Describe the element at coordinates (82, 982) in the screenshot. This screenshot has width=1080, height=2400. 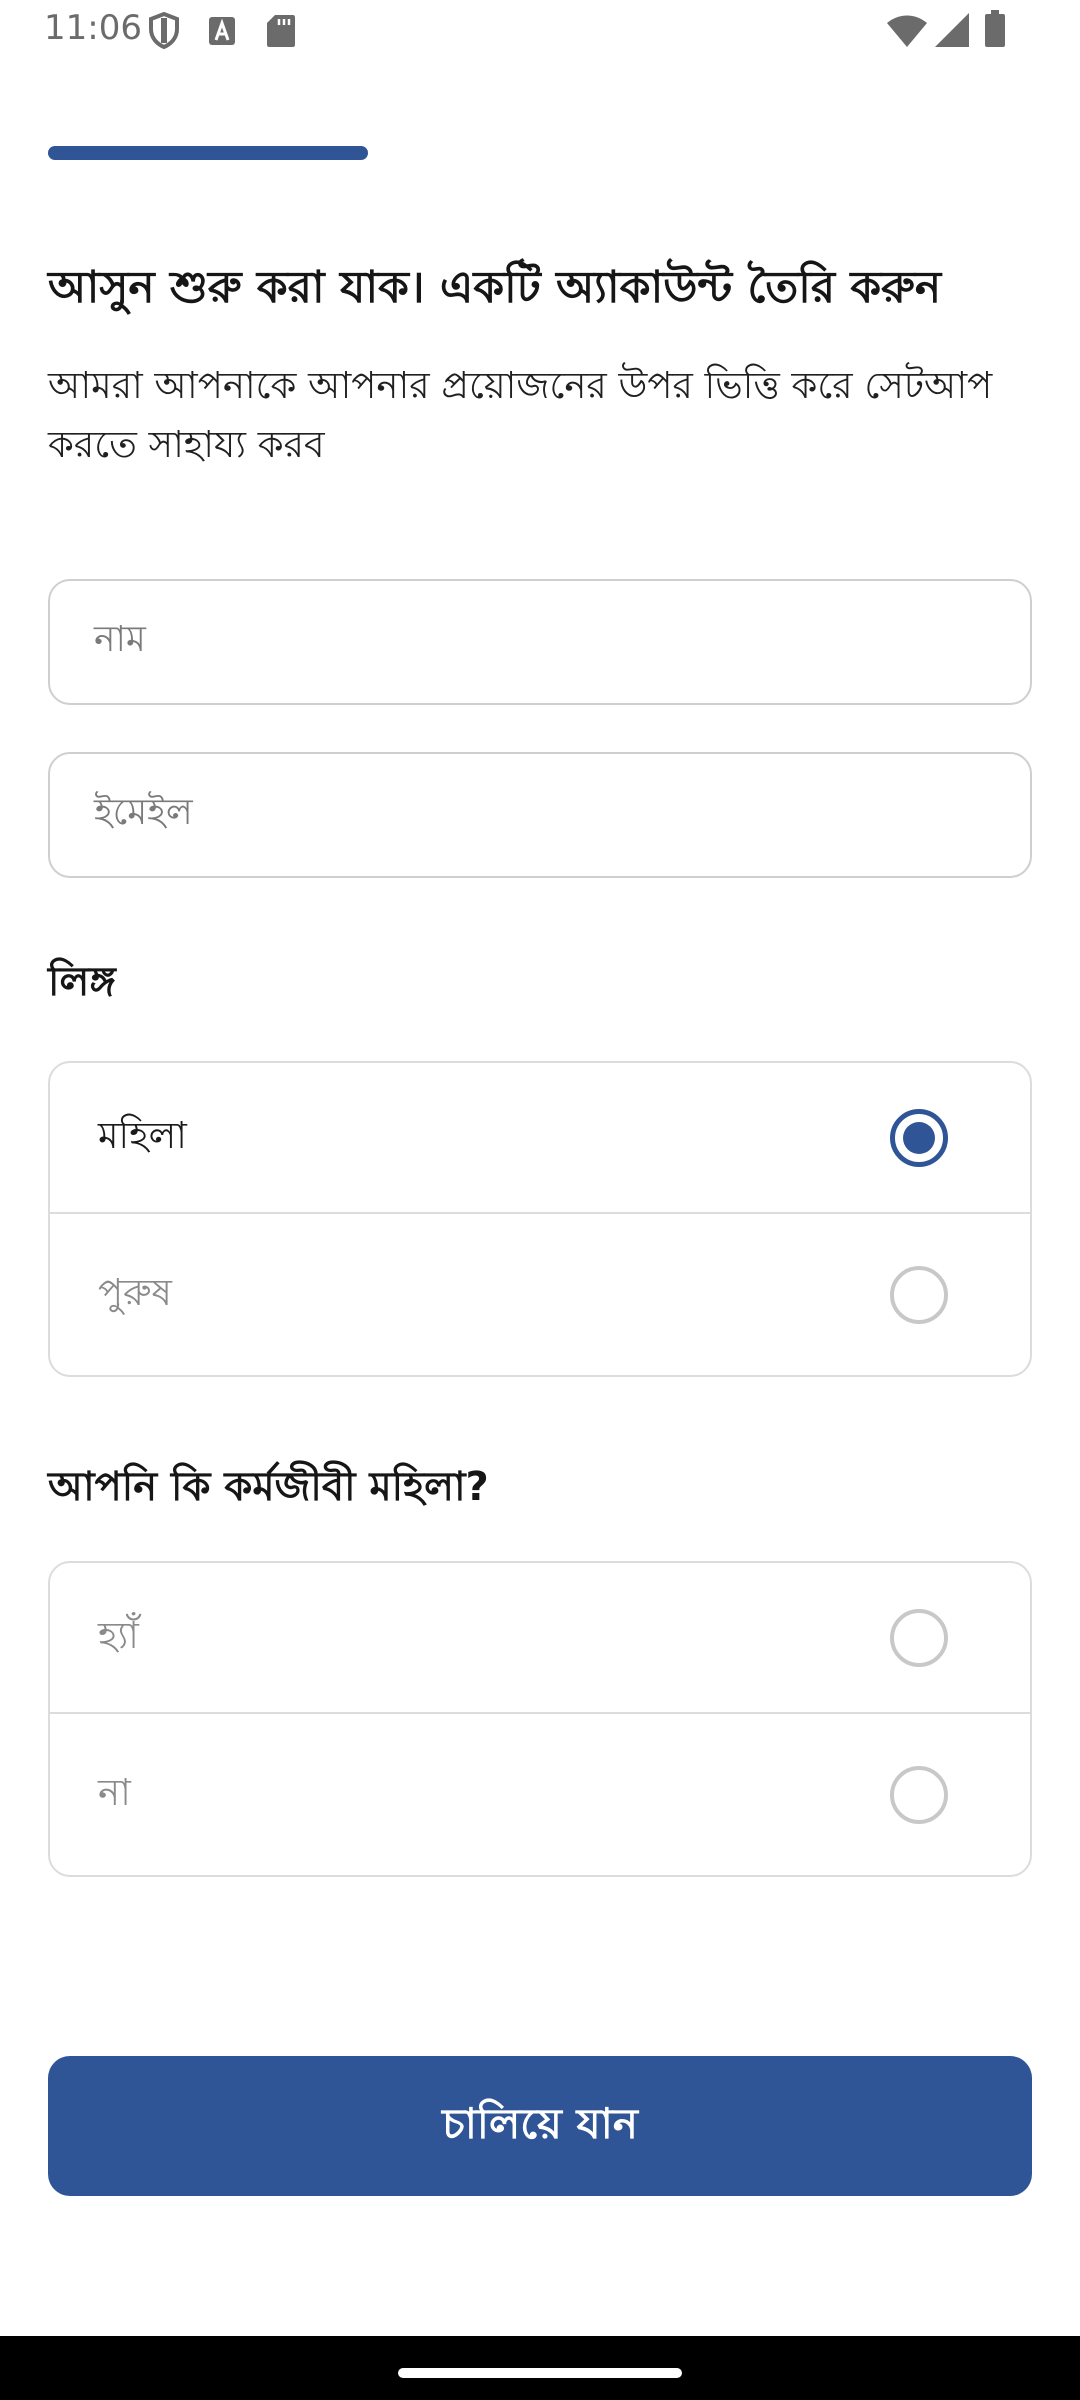
I see `gender-label: লিঙ্গ` at that location.